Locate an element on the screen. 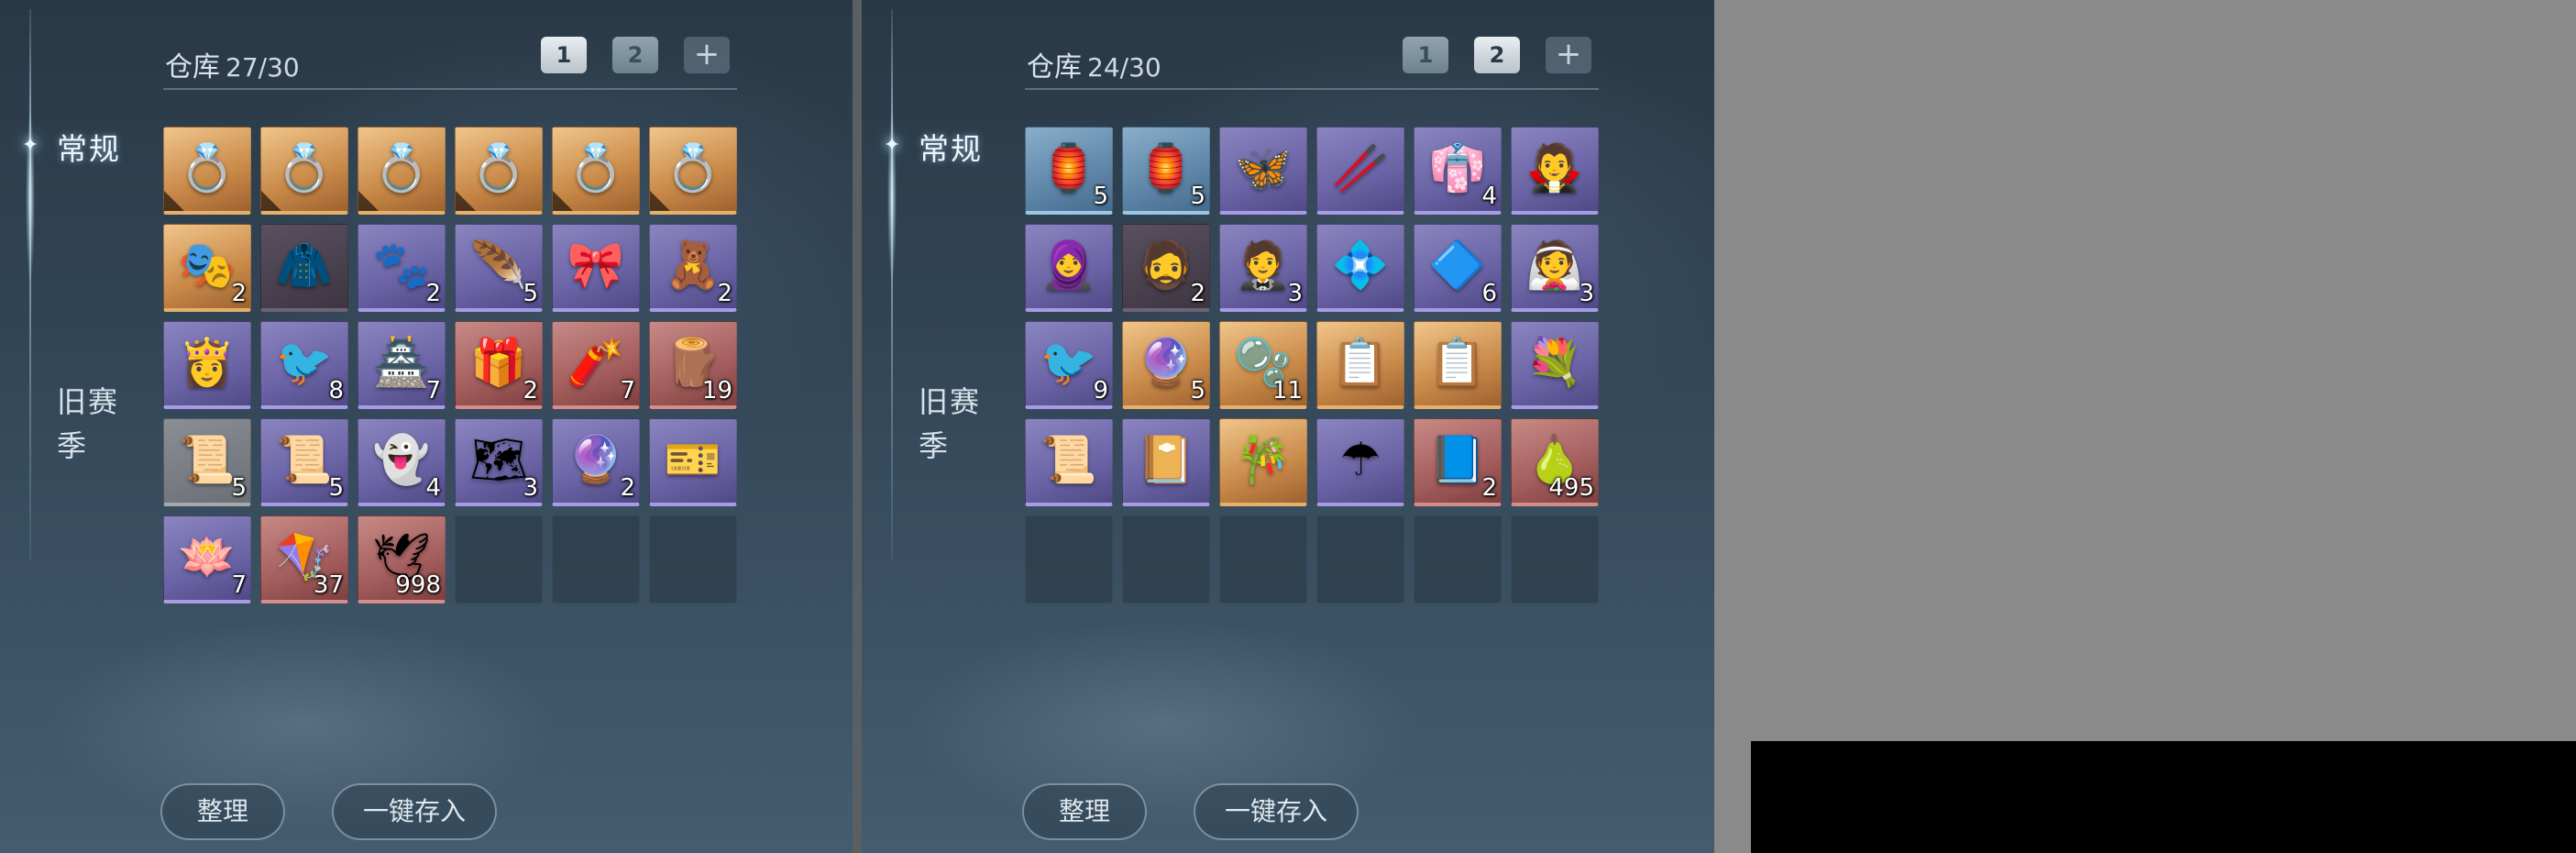 The image size is (2576, 853). item-slot: 👰 3 is located at coordinates (1555, 268).